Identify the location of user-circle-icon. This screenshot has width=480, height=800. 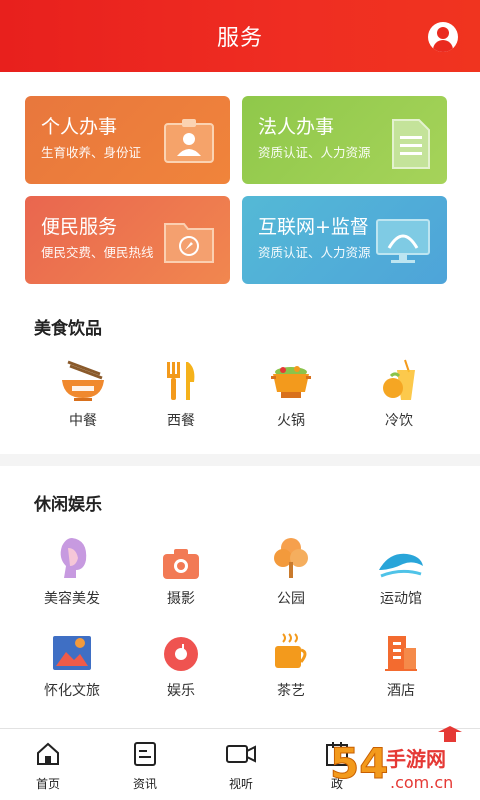
(443, 33).